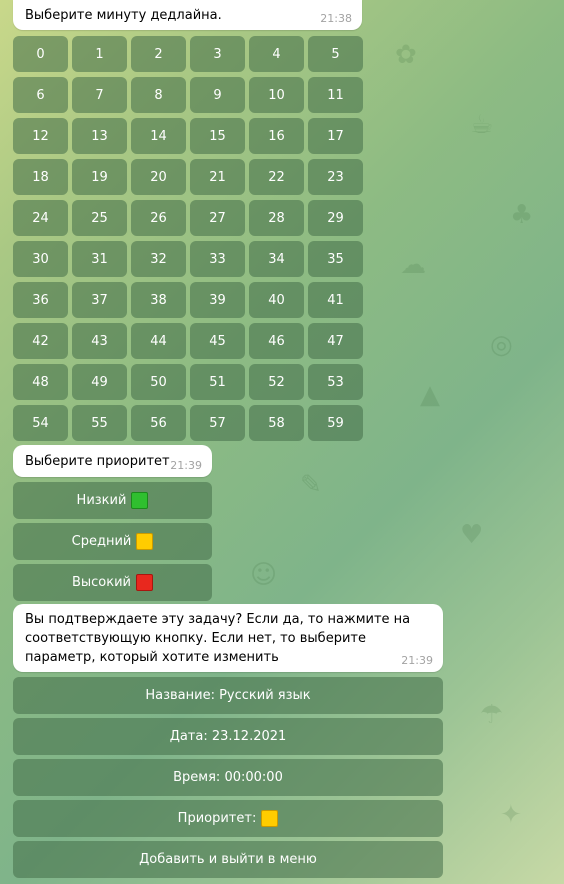  Describe the element at coordinates (336, 18) in the screenshot. I see `message-time: 21:38` at that location.